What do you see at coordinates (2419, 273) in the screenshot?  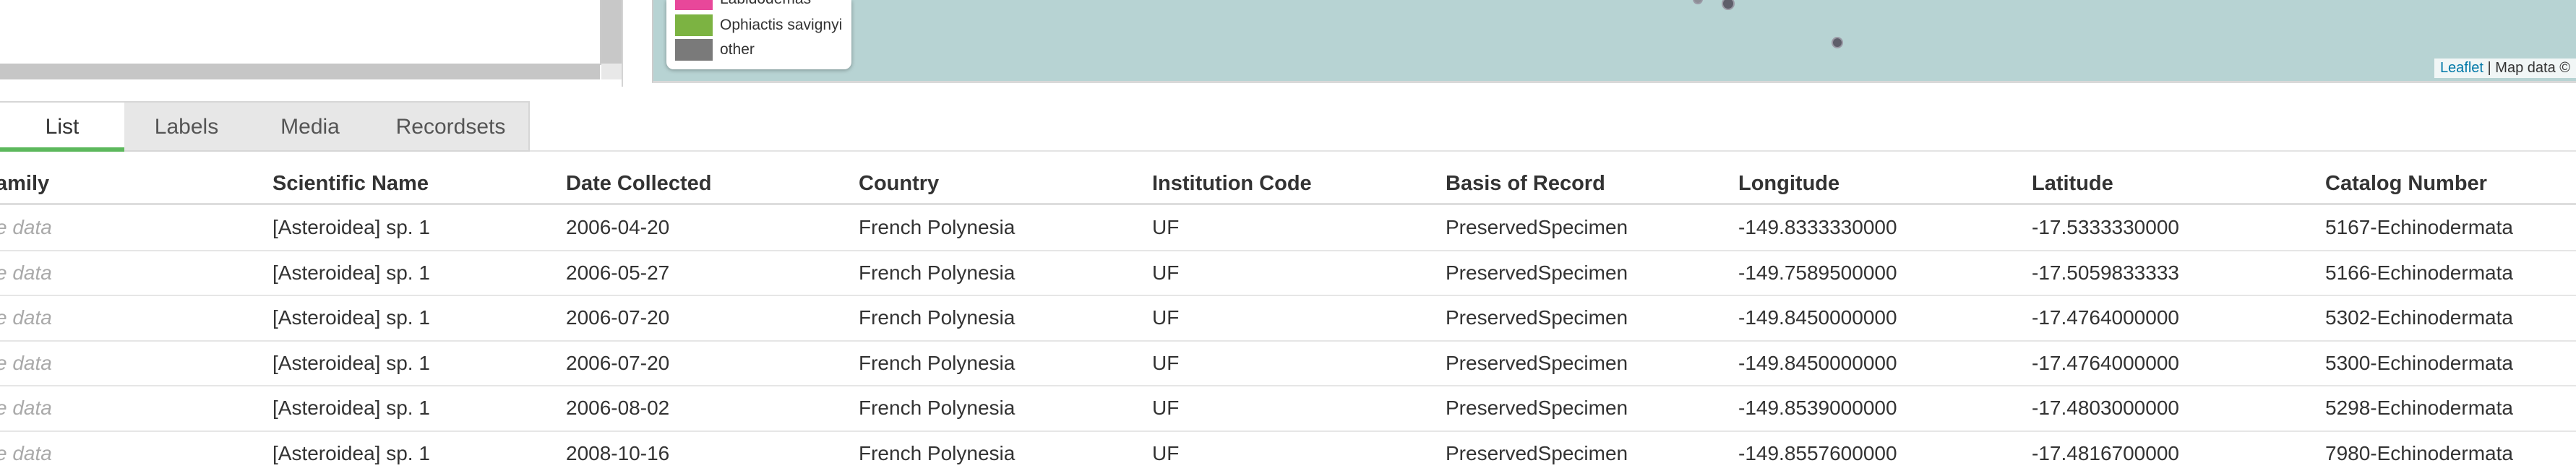 I see `table-cell-catalog: 5166-Echinodermata` at bounding box center [2419, 273].